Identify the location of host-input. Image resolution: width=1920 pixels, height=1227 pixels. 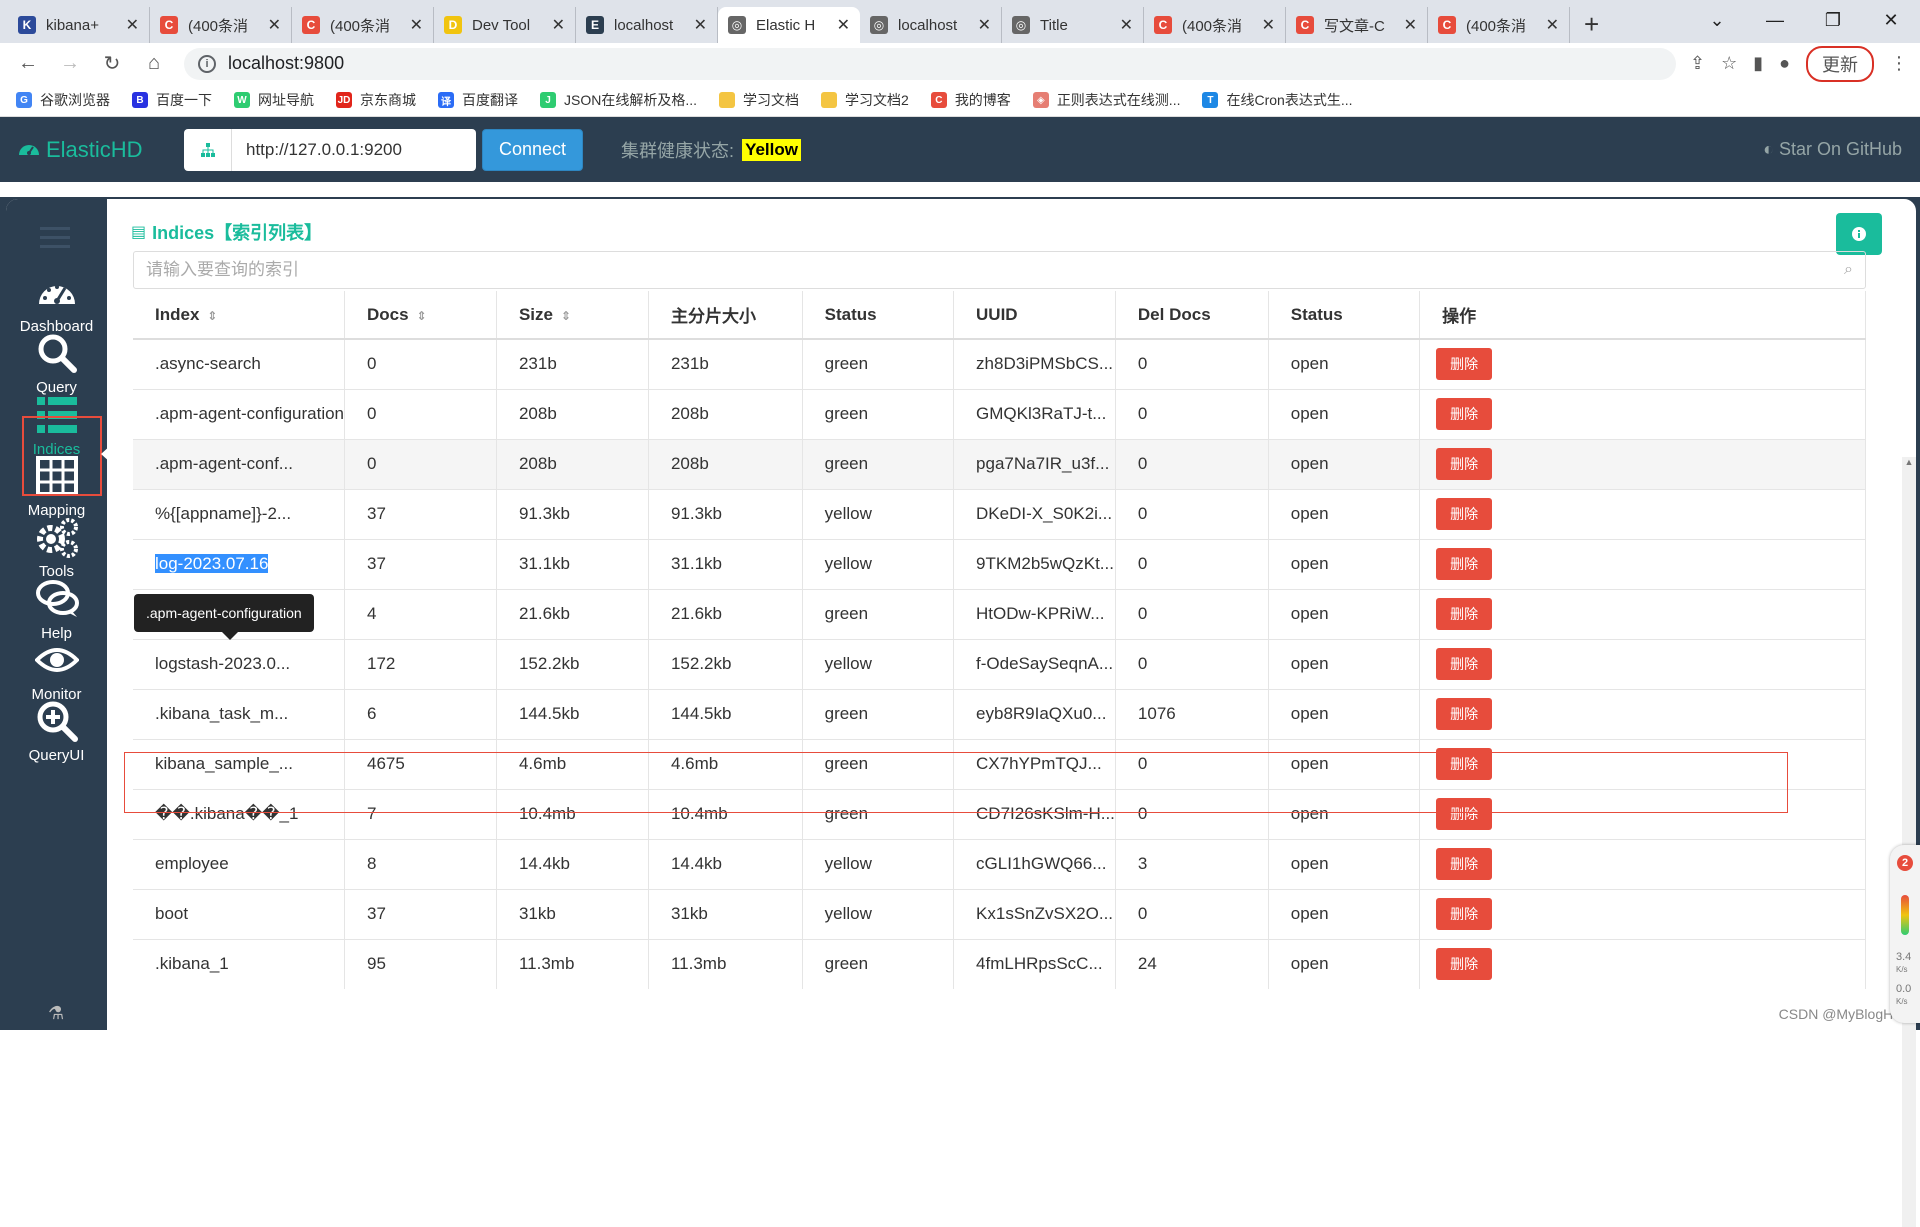
(354, 149).